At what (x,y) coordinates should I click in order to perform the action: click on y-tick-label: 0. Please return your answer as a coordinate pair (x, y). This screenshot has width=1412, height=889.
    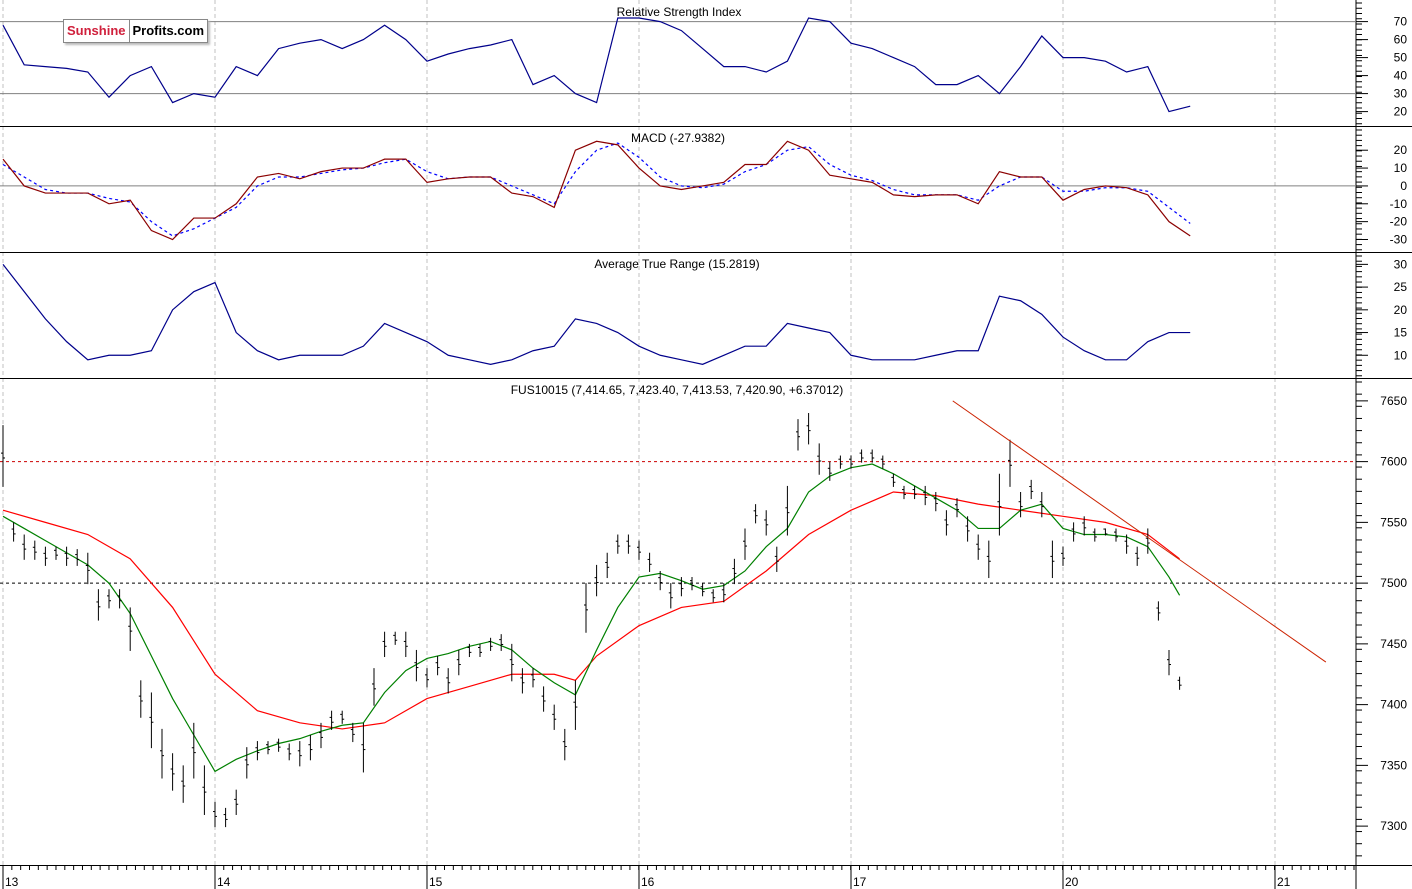
    Looking at the image, I should click on (1403, 186).